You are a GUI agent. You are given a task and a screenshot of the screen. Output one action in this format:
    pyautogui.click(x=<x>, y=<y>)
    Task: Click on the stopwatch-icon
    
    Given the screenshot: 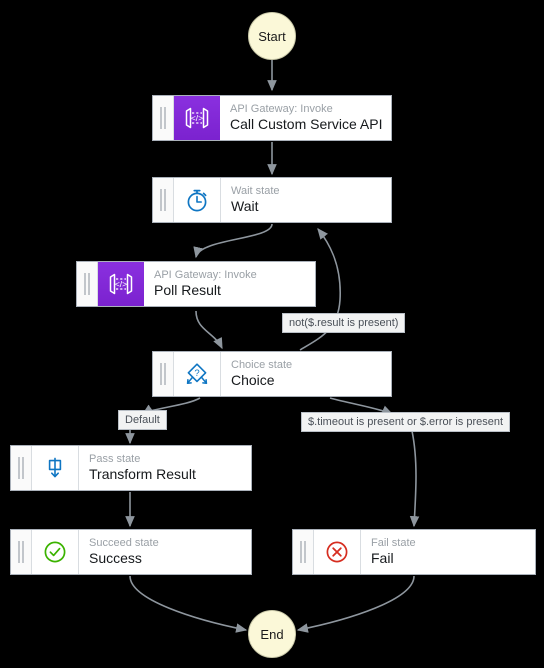 What is the action you would take?
    pyautogui.click(x=197, y=200)
    